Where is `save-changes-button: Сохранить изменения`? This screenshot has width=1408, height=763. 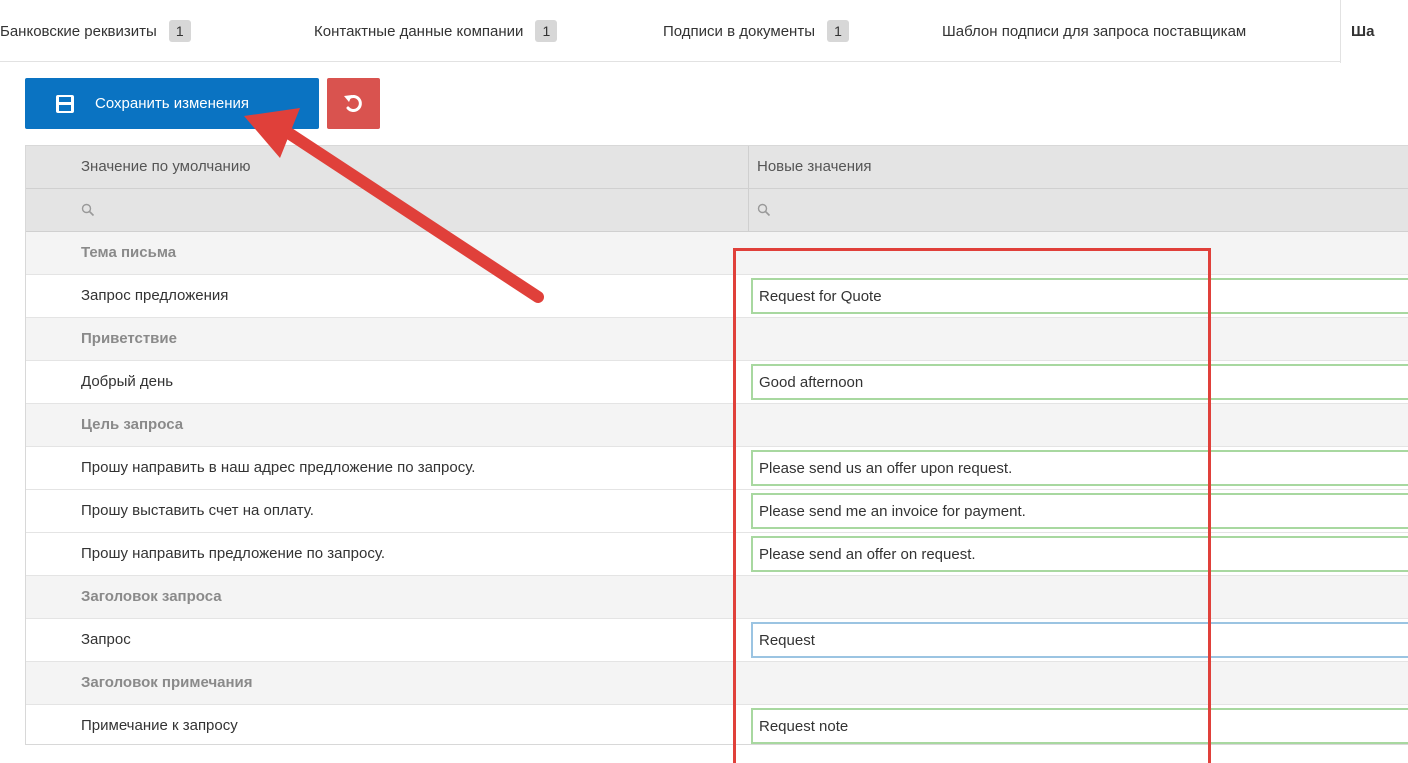
save-changes-button: Сохранить изменения is located at coordinates (172, 103).